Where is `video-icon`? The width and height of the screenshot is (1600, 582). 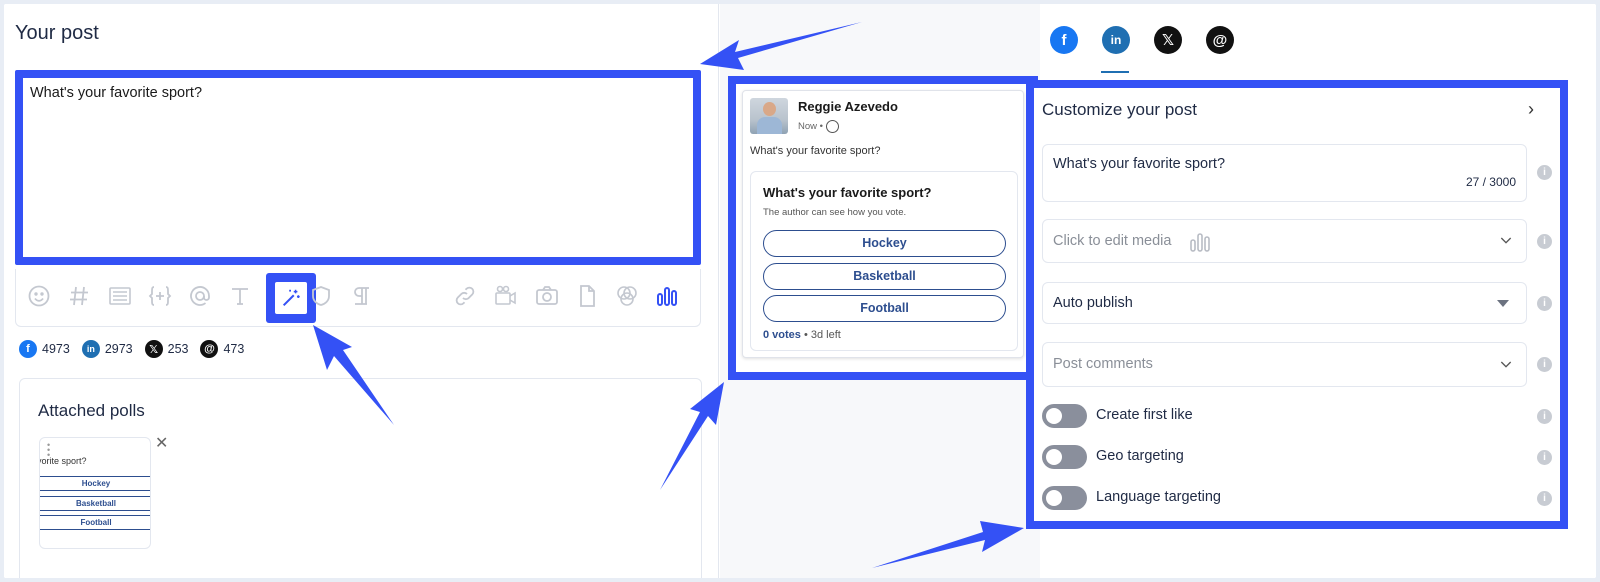 video-icon is located at coordinates (506, 296).